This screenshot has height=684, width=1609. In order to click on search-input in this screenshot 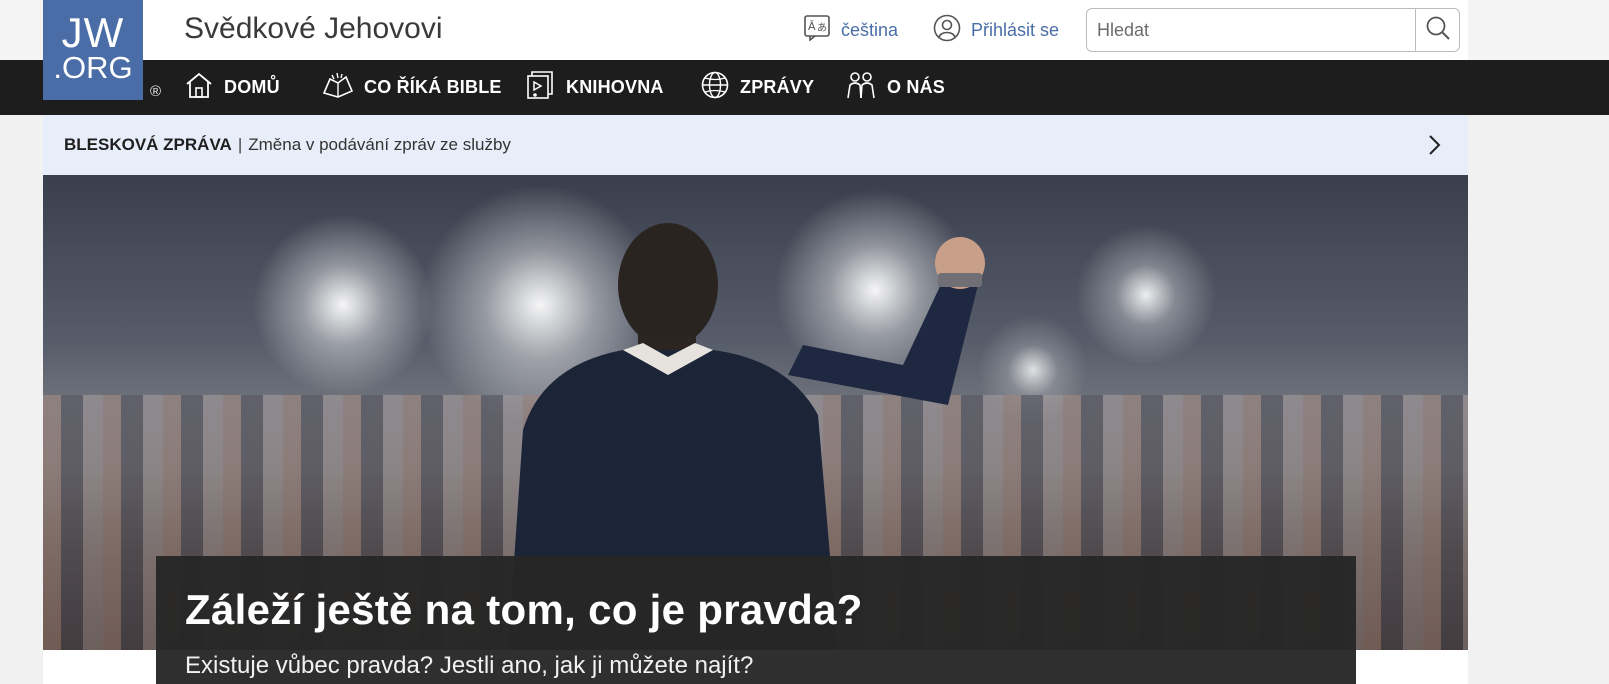, I will do `click(1251, 30)`.